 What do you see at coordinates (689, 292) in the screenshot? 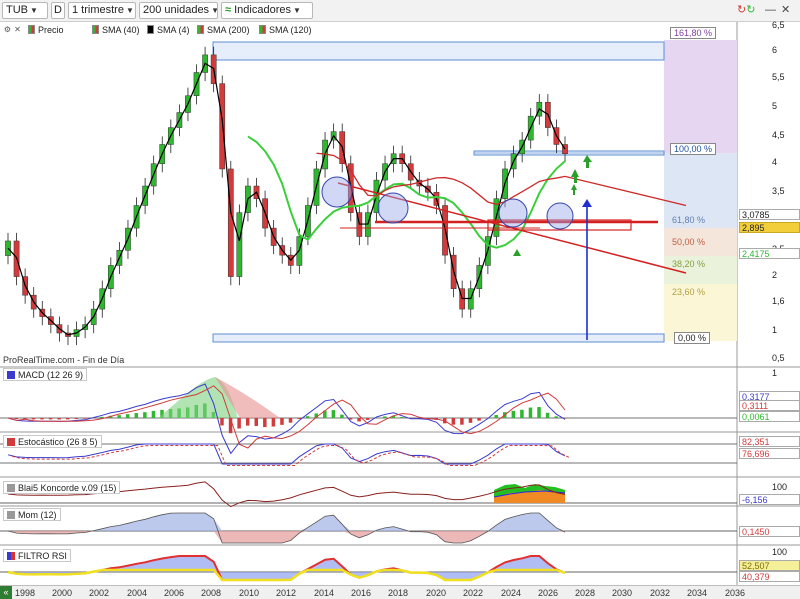
I see `fib-236-label: 23,60 %` at bounding box center [689, 292].